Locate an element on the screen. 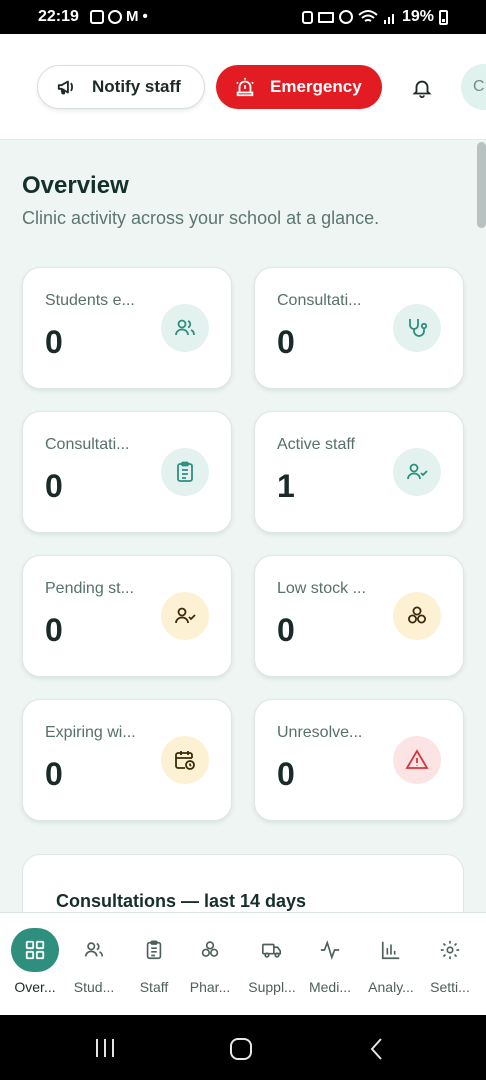 This screenshot has width=486, height=1080. stat-card-consultations: Consultati... 0 is located at coordinates (359, 328).